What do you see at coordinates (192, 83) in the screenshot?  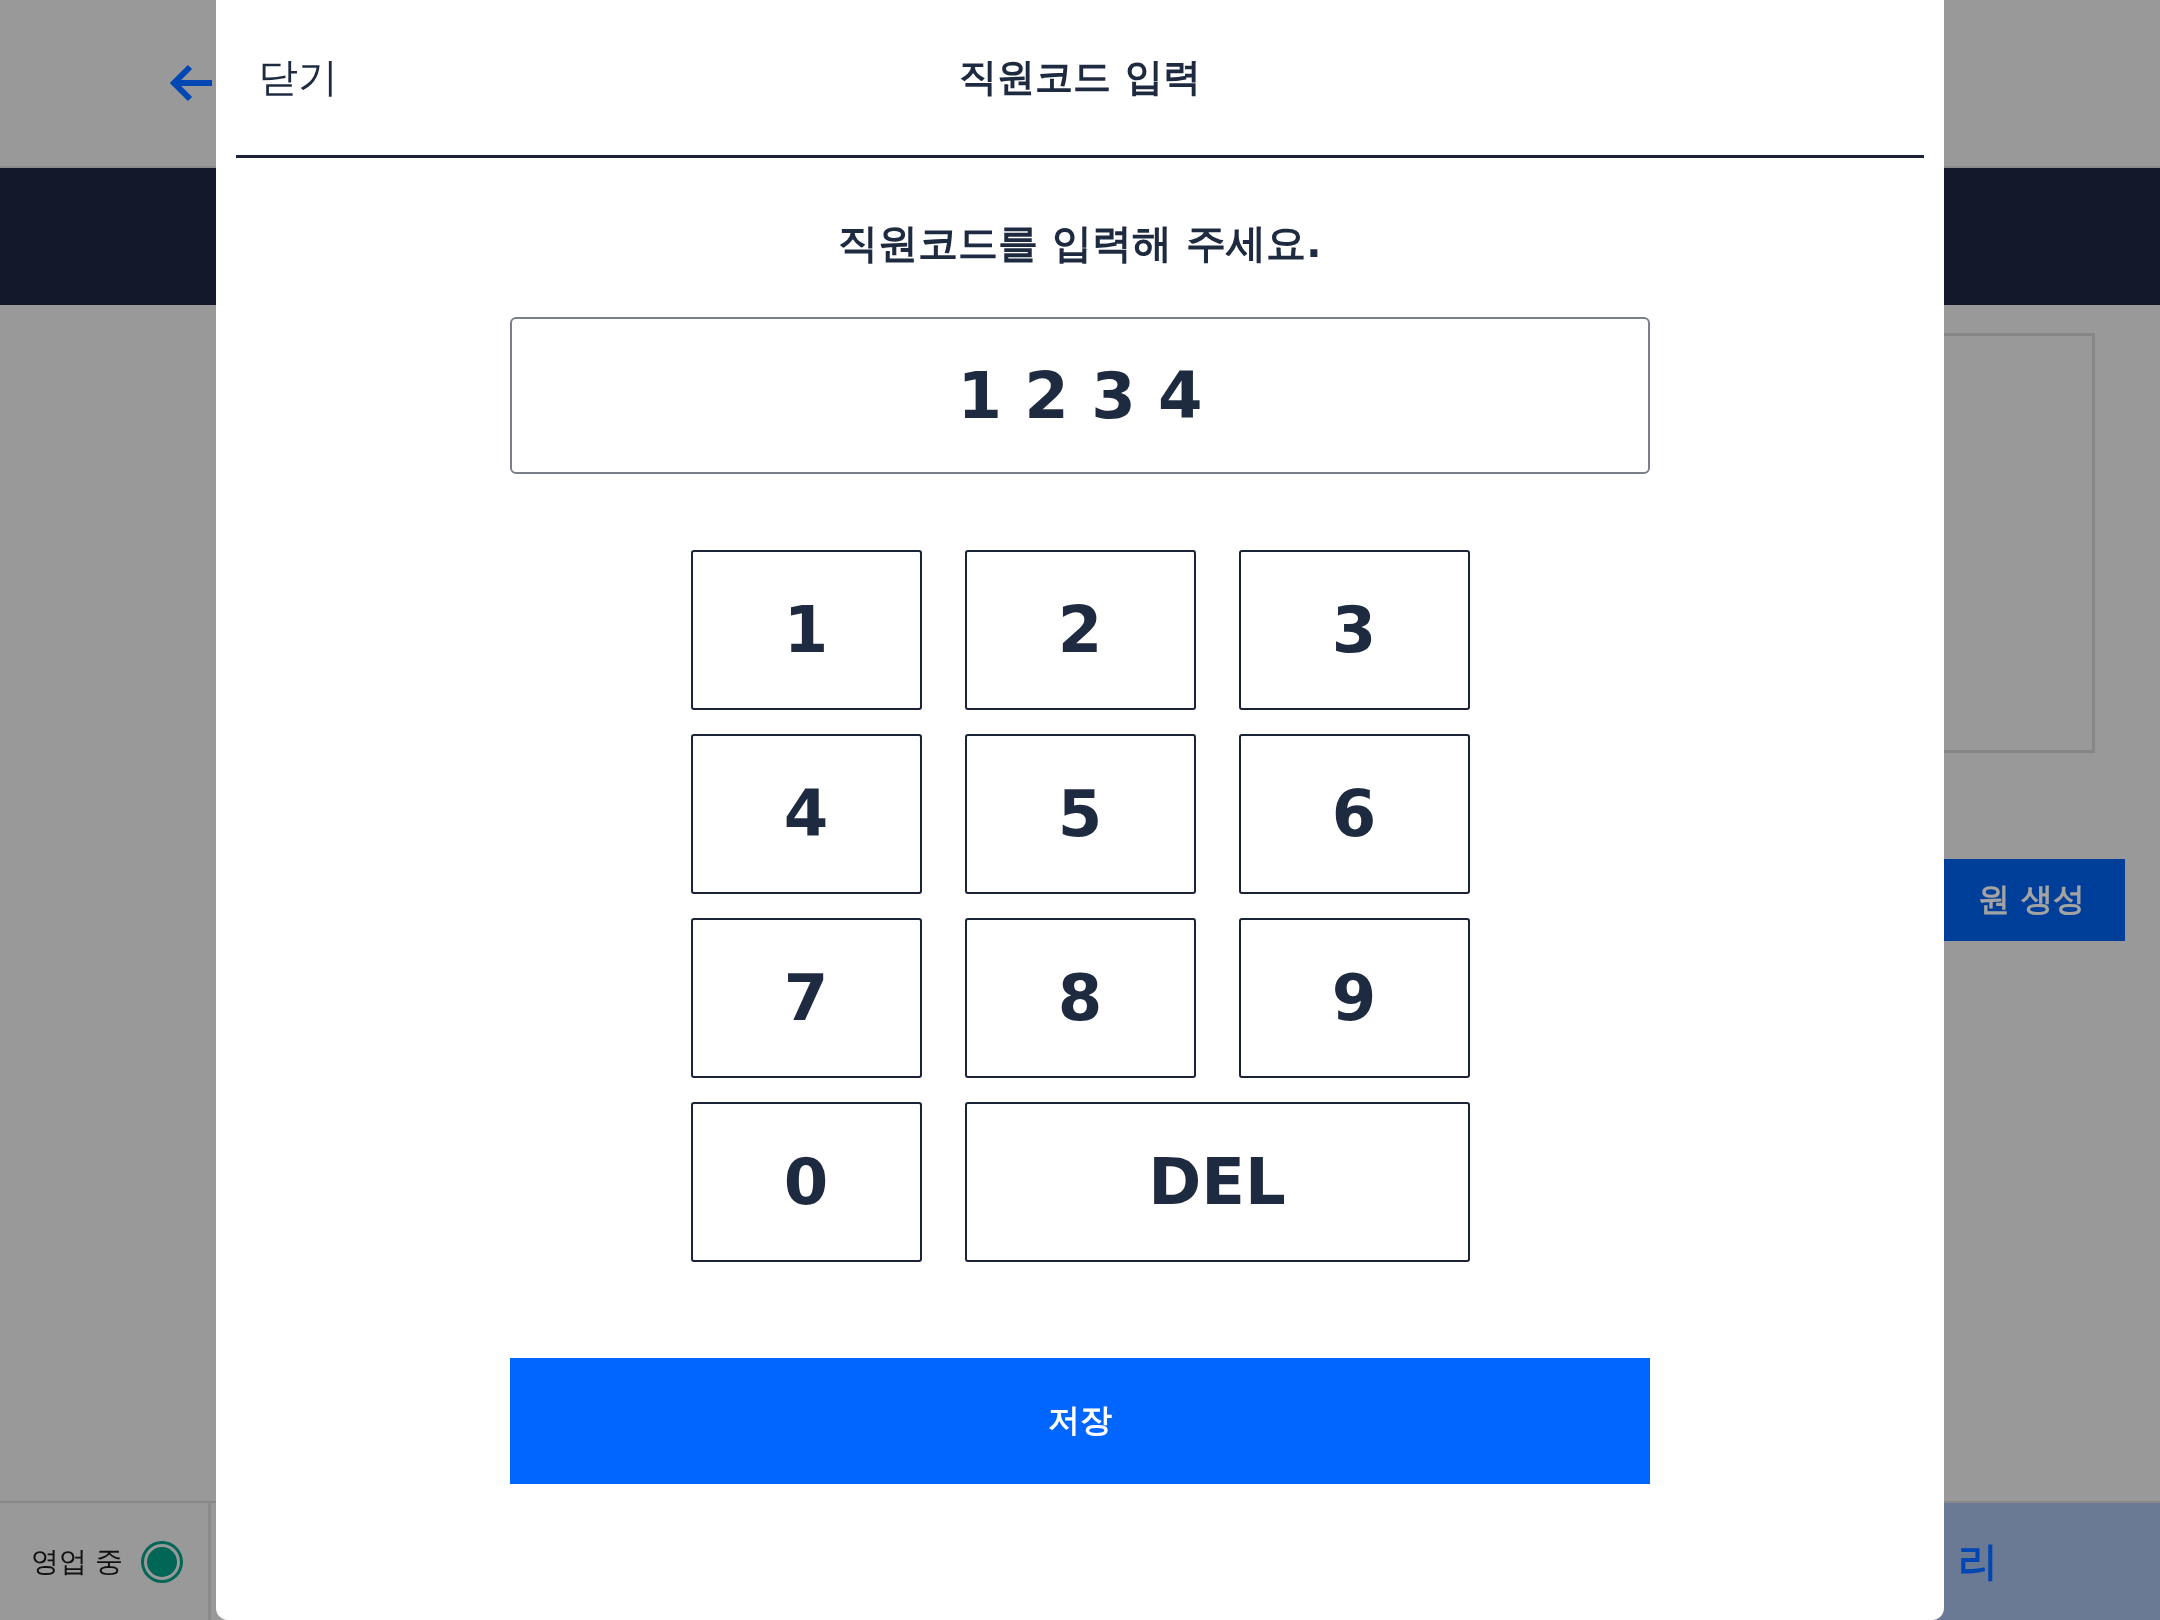 I see `back-arrow-icon` at bounding box center [192, 83].